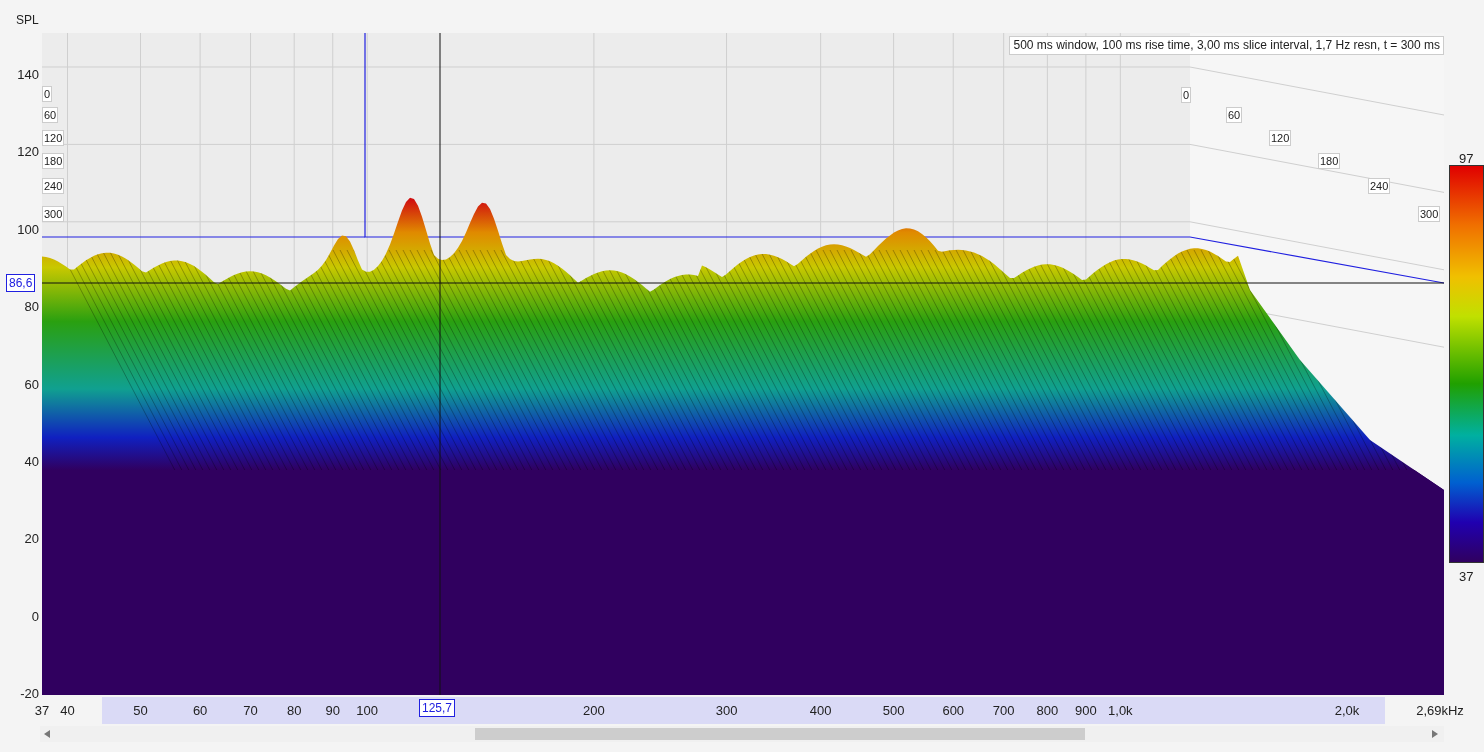  Describe the element at coordinates (140, 710) in the screenshot. I see `x-tick-label: 50` at that location.